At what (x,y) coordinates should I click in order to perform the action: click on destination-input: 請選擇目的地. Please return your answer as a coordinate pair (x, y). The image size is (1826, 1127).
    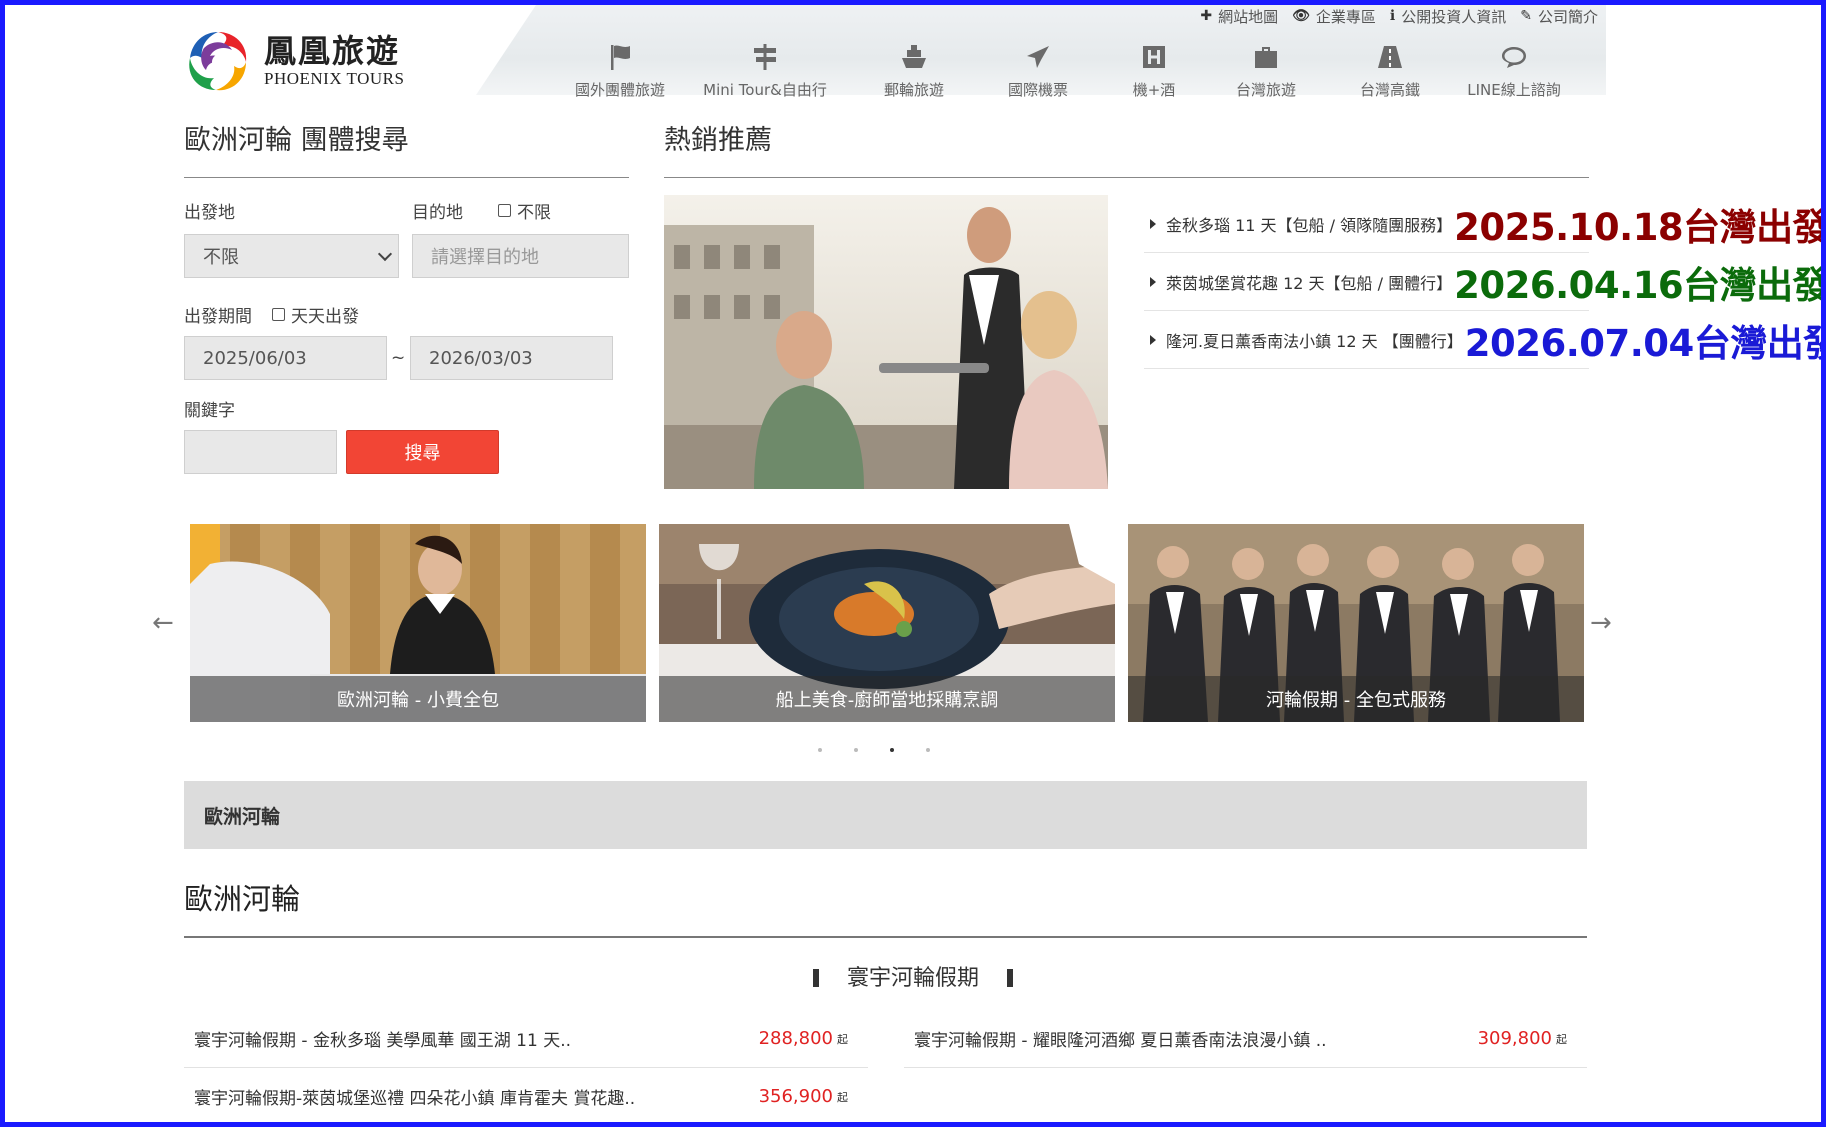
    Looking at the image, I should click on (520, 256).